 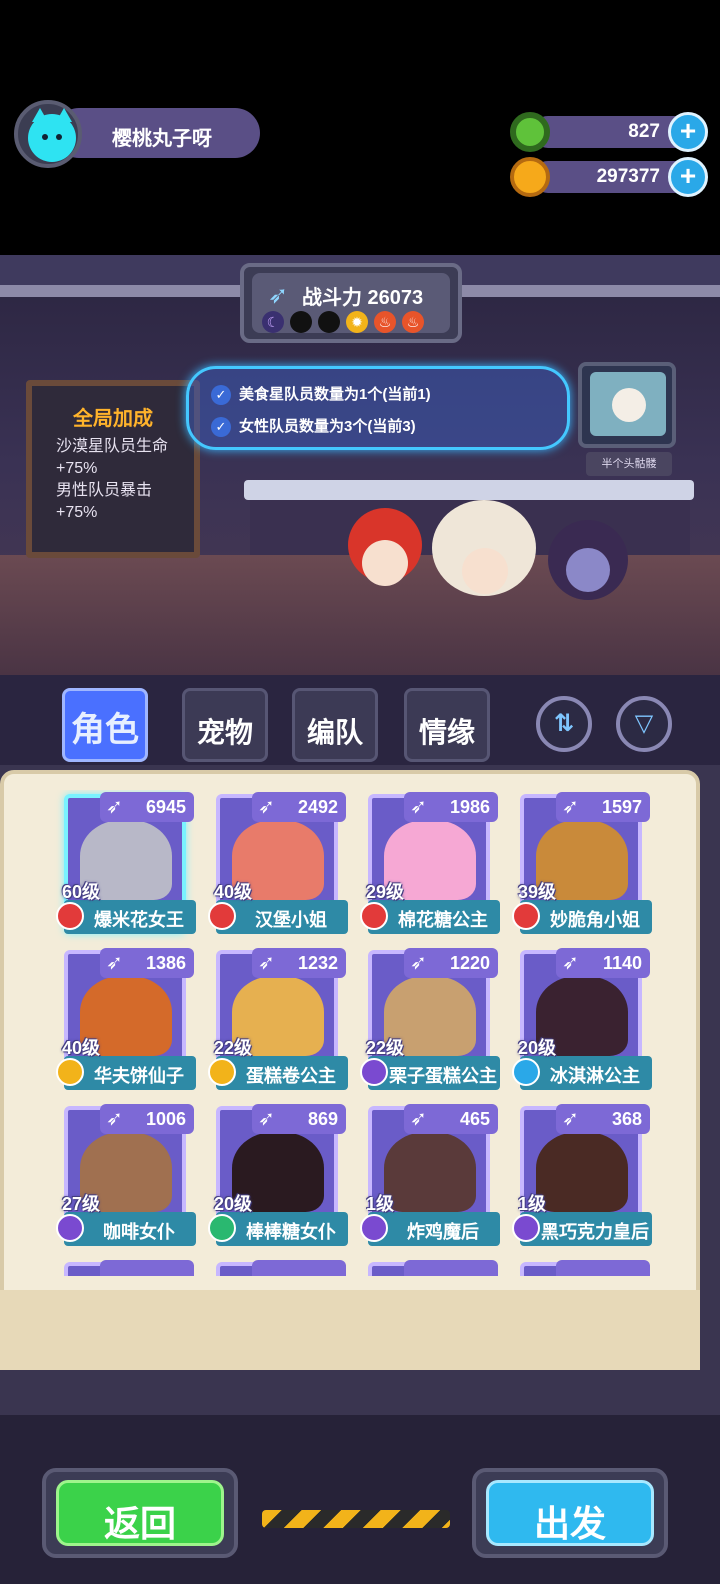 What do you see at coordinates (139, 920) in the screenshot?
I see `card-name: 爆米花女王` at bounding box center [139, 920].